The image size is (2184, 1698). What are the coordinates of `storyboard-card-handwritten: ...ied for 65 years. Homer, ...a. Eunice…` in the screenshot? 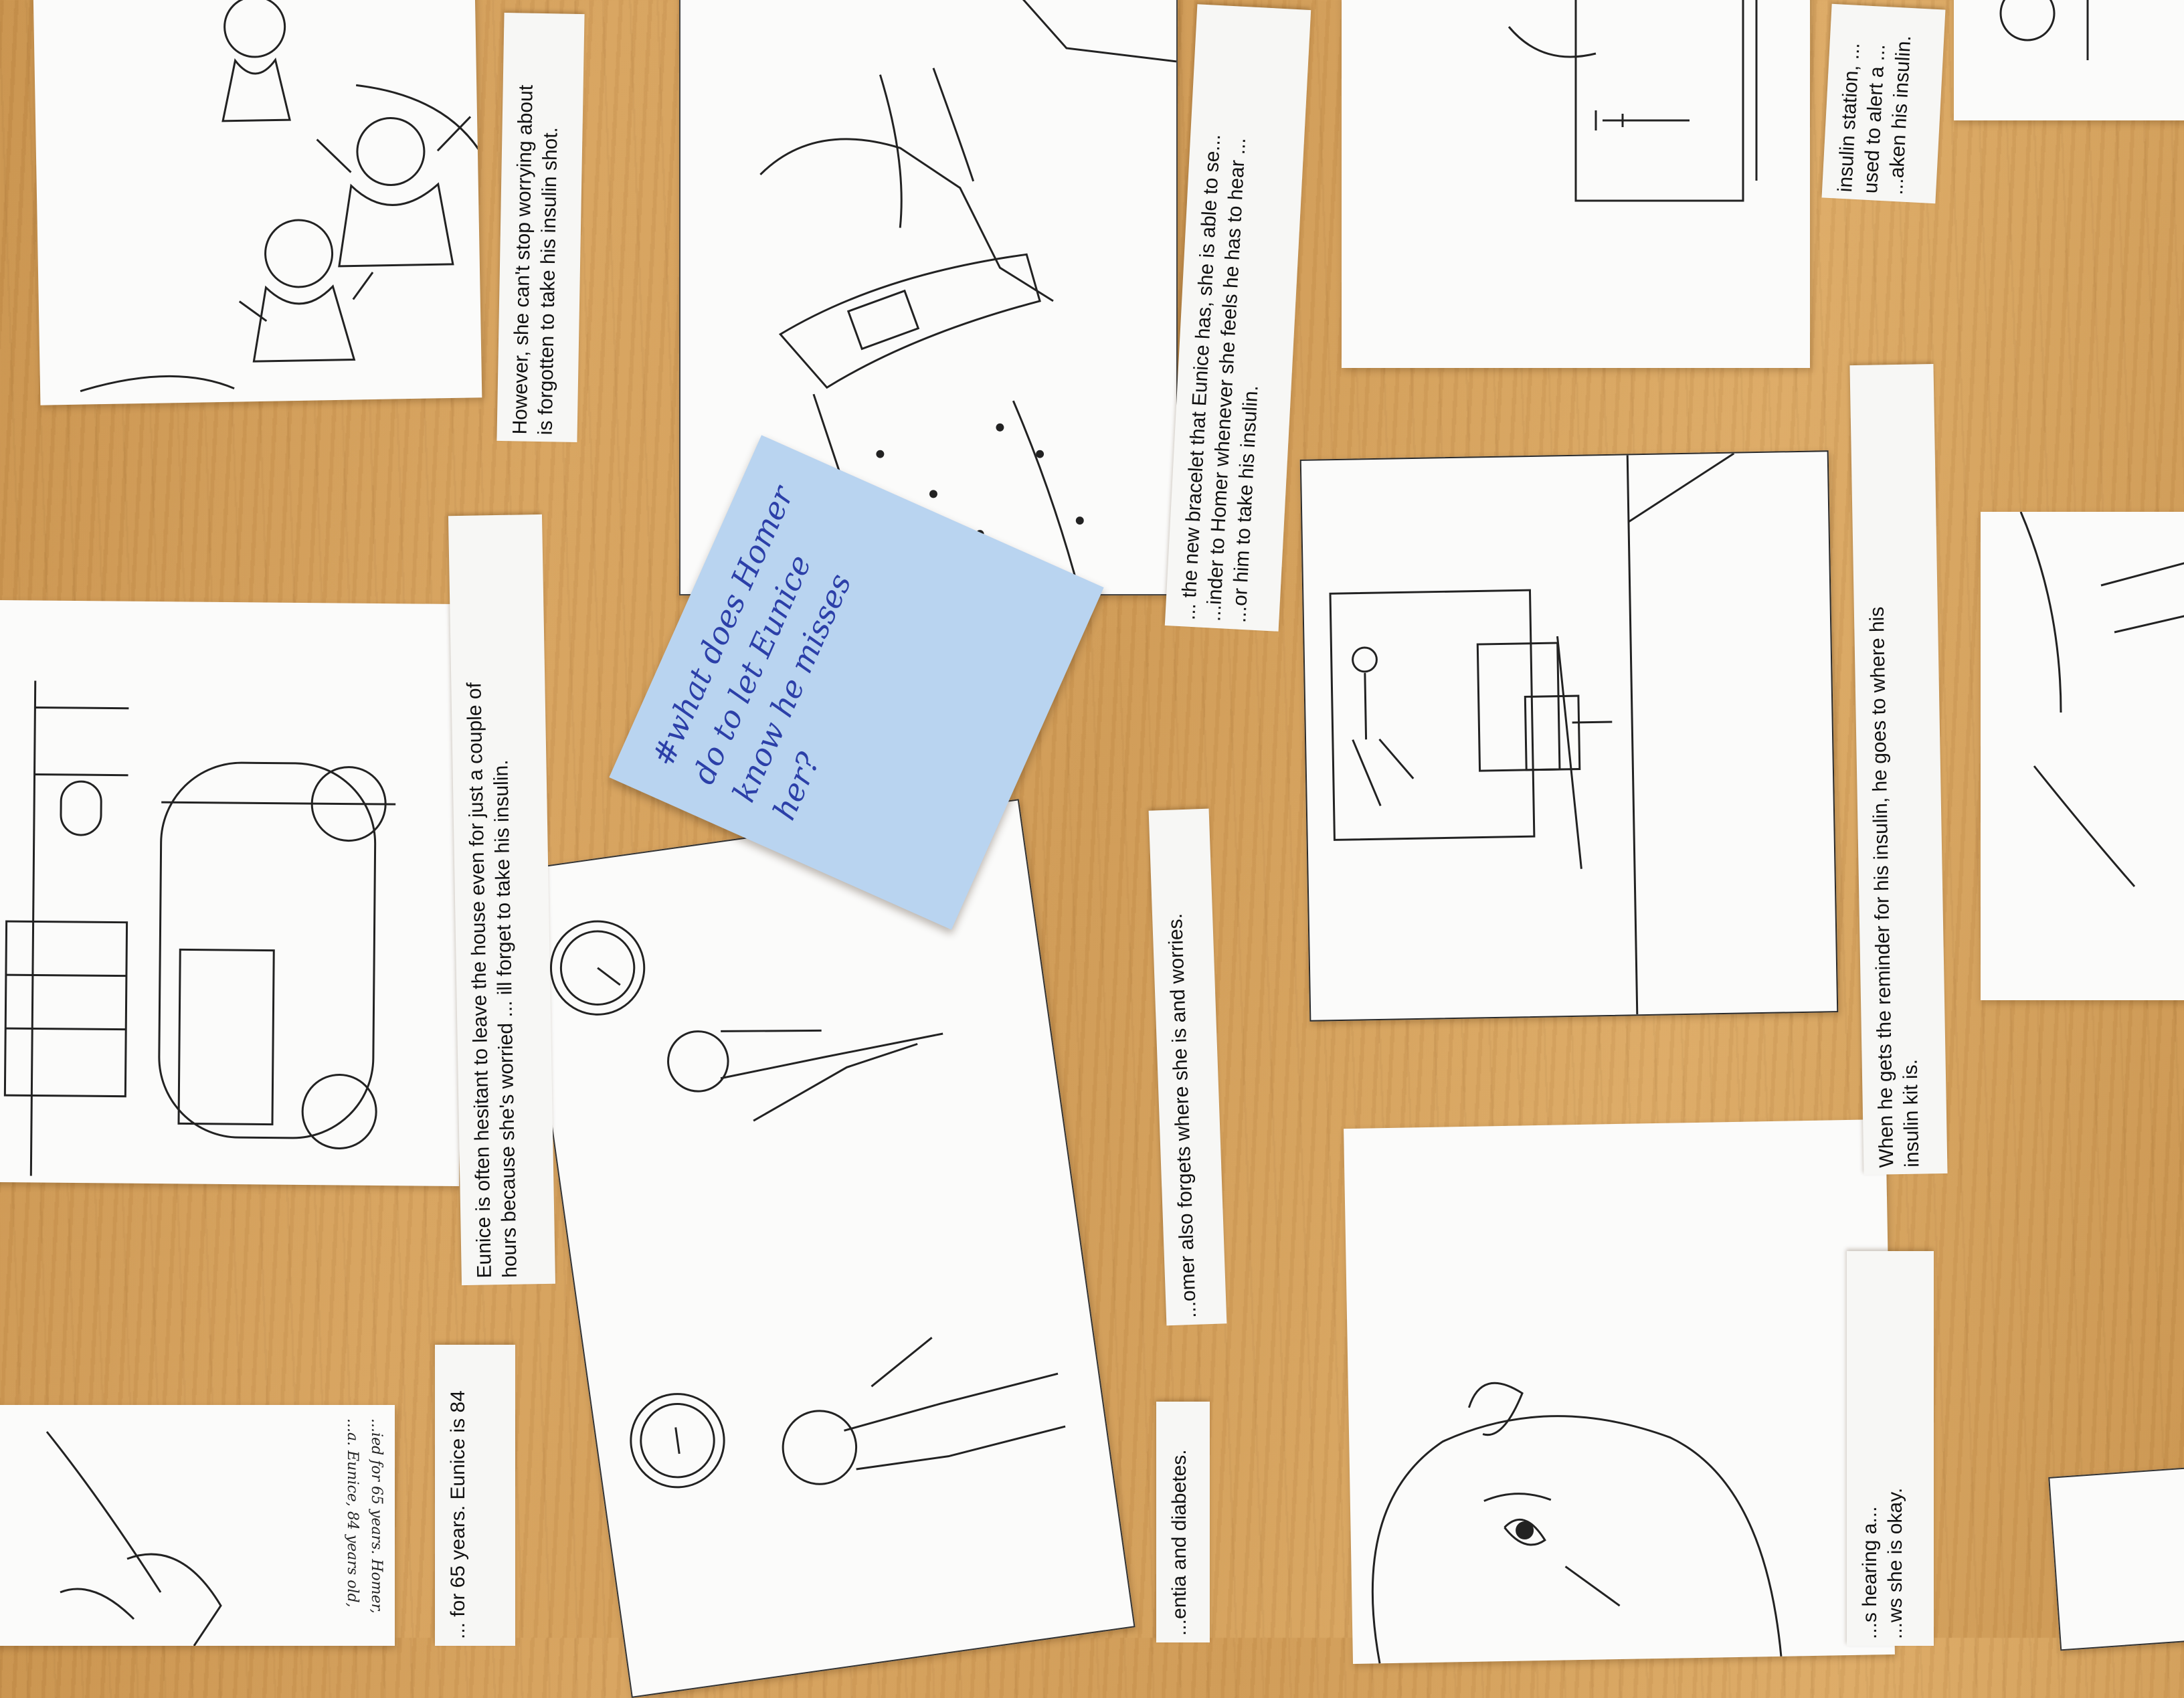 It's located at (197, 1525).